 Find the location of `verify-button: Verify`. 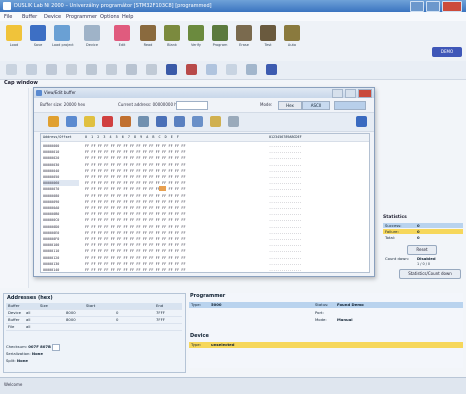

verify-button: Verify is located at coordinates (196, 38).